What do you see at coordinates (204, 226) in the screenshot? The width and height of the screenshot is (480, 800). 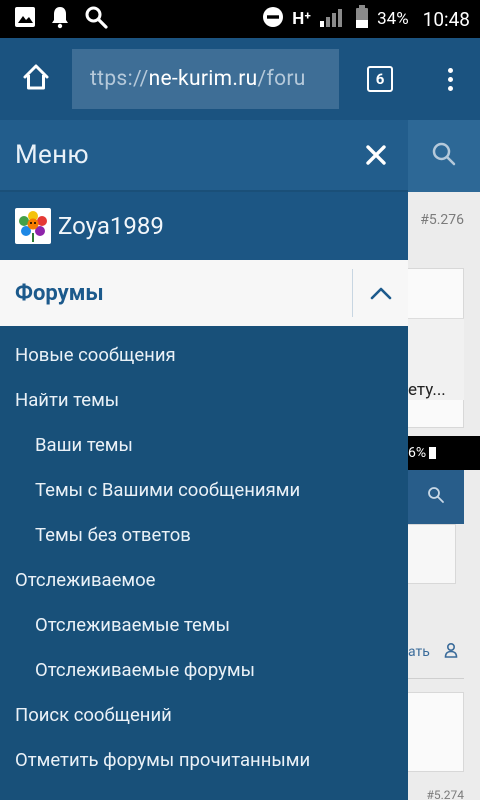 I see `user-profile-link: Zoya1989` at bounding box center [204, 226].